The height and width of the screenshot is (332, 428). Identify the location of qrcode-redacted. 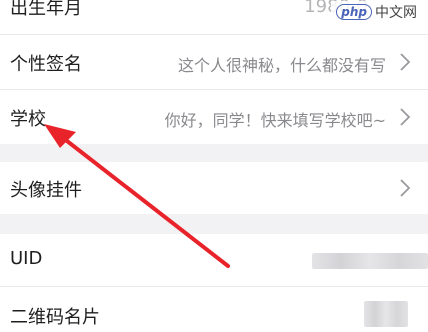
(386, 314).